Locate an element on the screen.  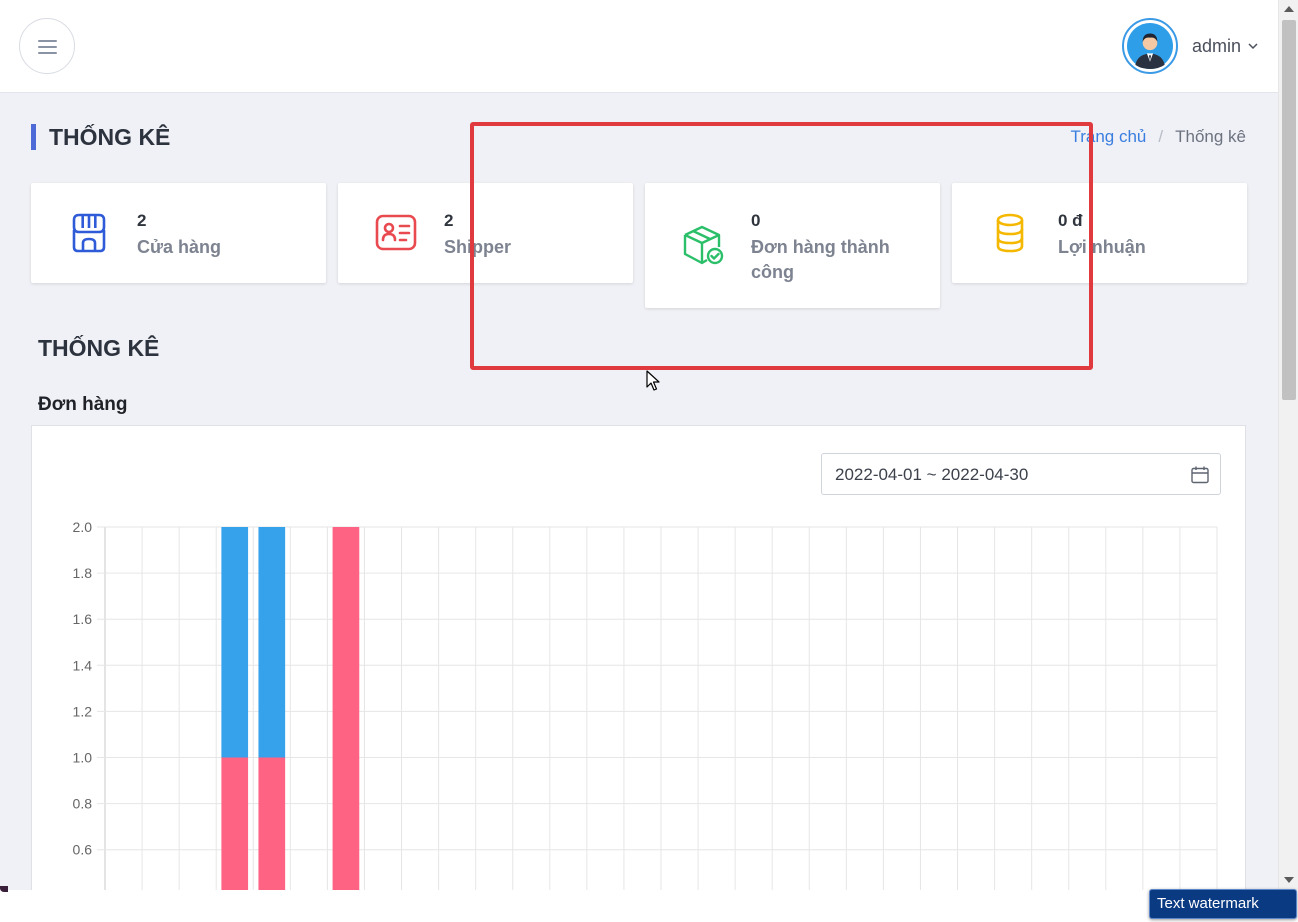
username-label: admin is located at coordinates (1217, 45).